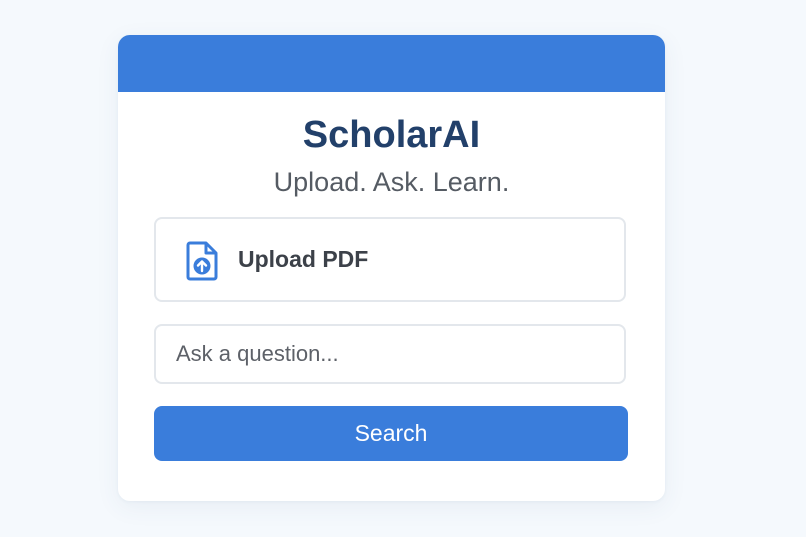  Describe the element at coordinates (391, 63) in the screenshot. I see `card-header-bar` at that location.